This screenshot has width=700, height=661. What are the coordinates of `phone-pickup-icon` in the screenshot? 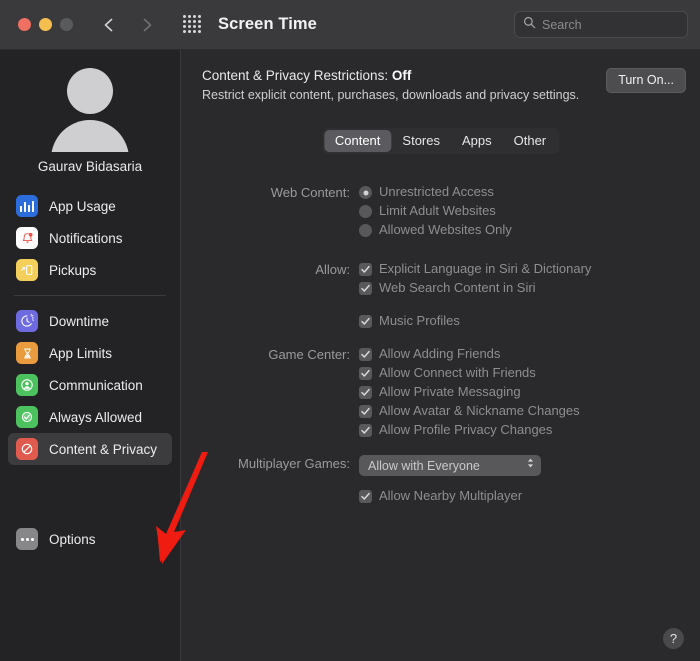 It's located at (27, 270).